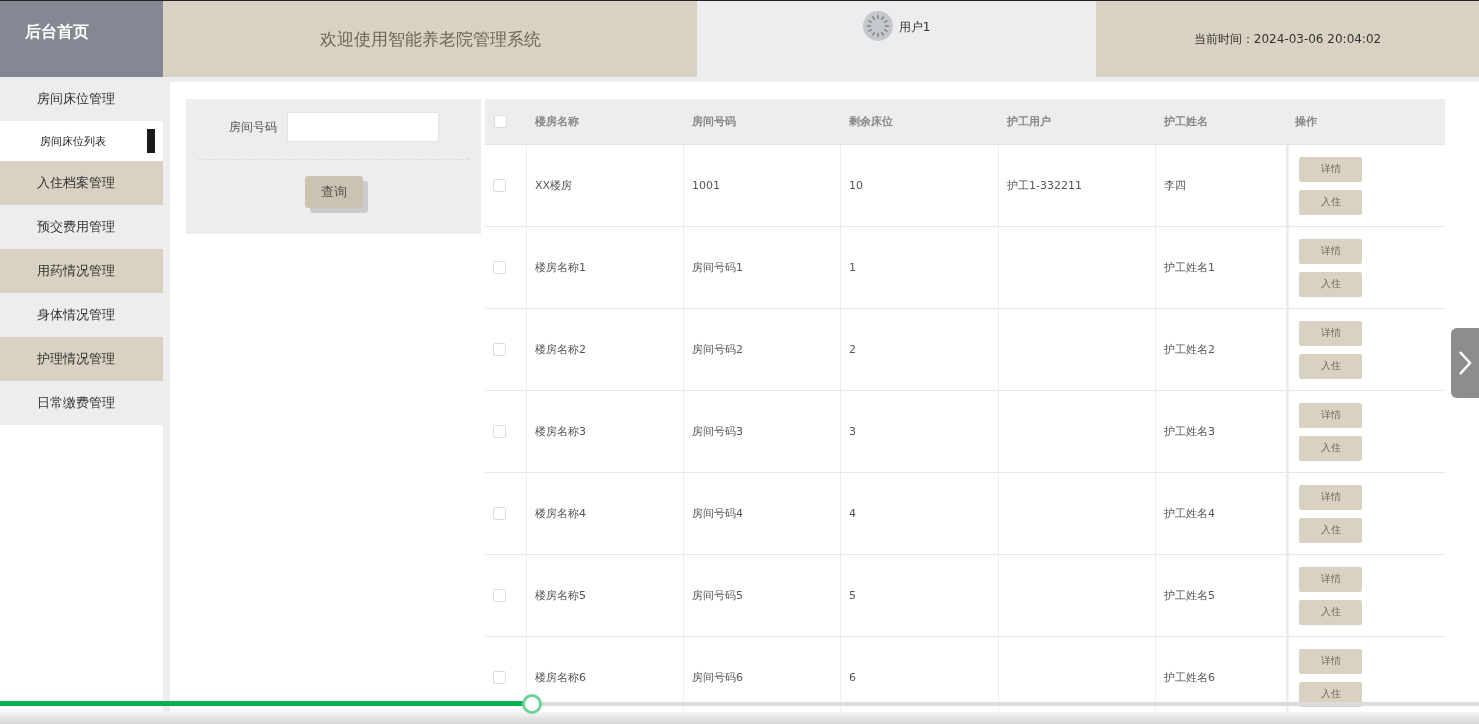 The image size is (1479, 724). What do you see at coordinates (81, 403) in the screenshot?
I see `sidebar-item: 日常缴费管理` at bounding box center [81, 403].